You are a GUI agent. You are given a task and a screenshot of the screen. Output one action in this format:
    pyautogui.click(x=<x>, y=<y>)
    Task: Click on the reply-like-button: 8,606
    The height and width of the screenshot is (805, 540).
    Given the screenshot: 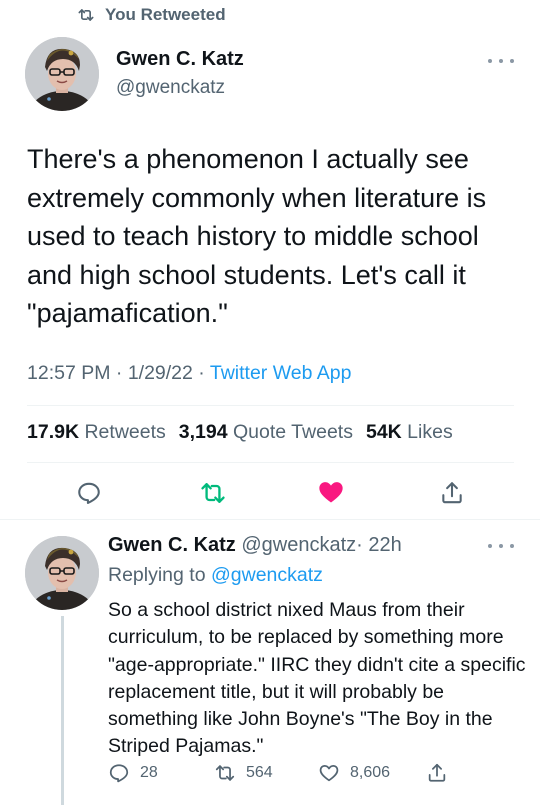 What is the action you would take?
    pyautogui.click(x=354, y=773)
    